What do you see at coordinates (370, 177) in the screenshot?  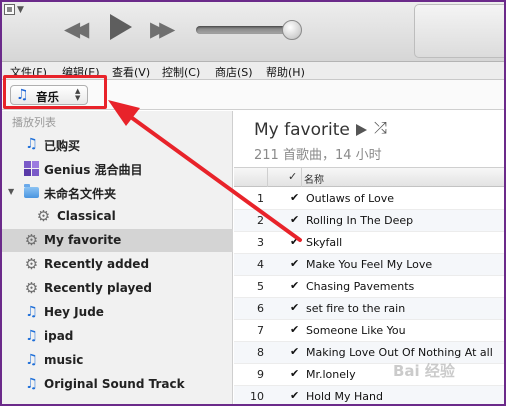 I see `table-header: ✓ 名称` at bounding box center [370, 177].